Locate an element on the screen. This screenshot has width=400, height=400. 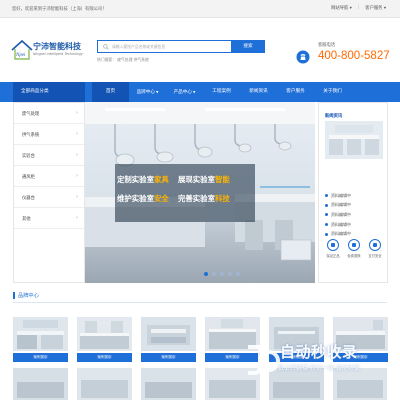
service-return: 免费退换 is located at coordinates (354, 248).